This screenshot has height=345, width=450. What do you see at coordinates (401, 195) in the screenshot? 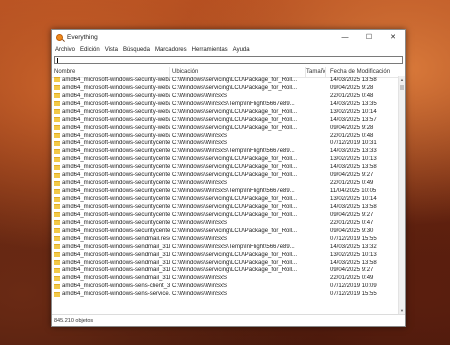
I see `vertical-scrollbar: ▲ ▼` at bounding box center [401, 195].